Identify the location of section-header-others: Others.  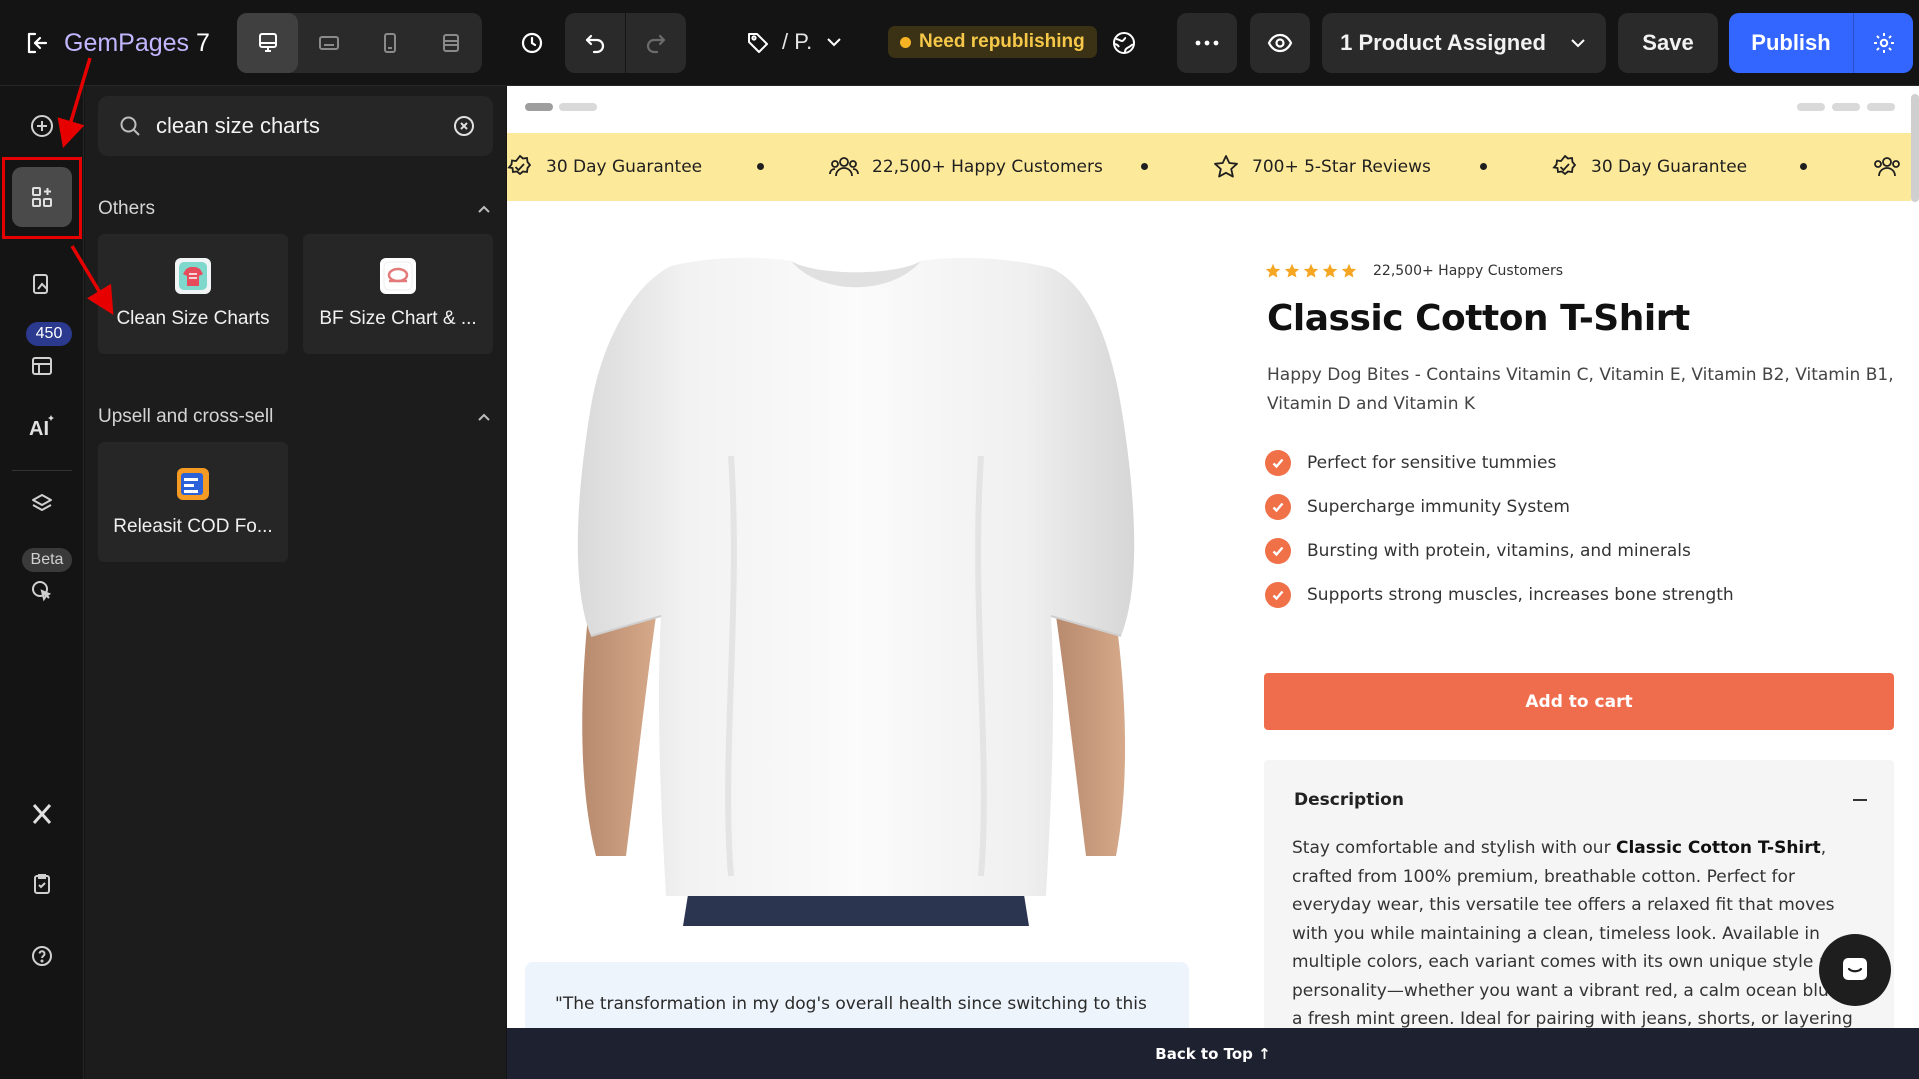
(295, 209).